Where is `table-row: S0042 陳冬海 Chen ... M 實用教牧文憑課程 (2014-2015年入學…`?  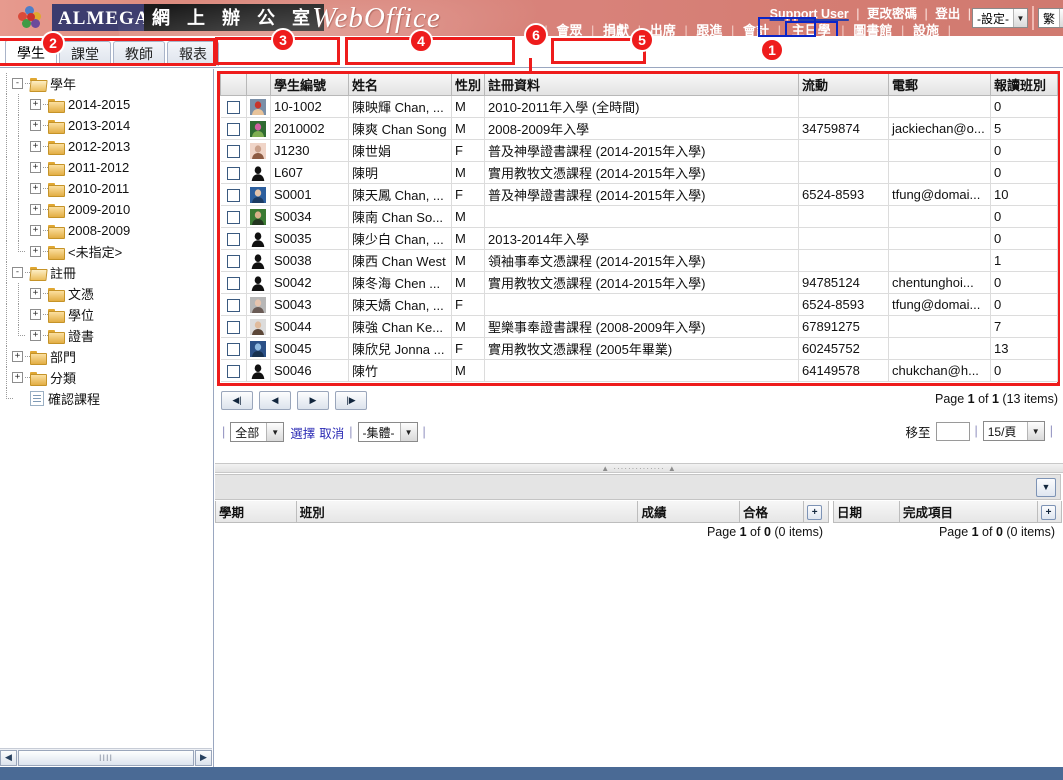
table-row: S0042 陳冬海 Chen ... M 實用教牧文憑課程 (2014-2015年入學… is located at coordinates (639, 282).